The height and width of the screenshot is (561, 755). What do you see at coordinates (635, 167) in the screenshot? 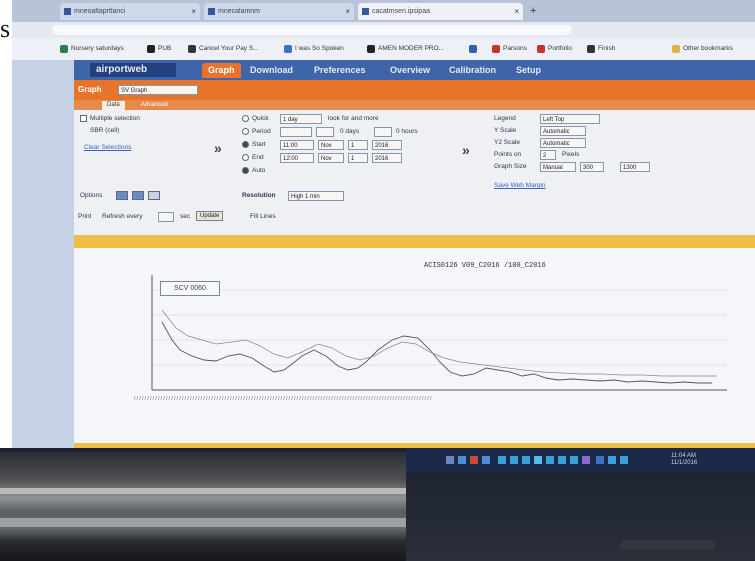
I see `graph-height-field: 1300` at bounding box center [635, 167].